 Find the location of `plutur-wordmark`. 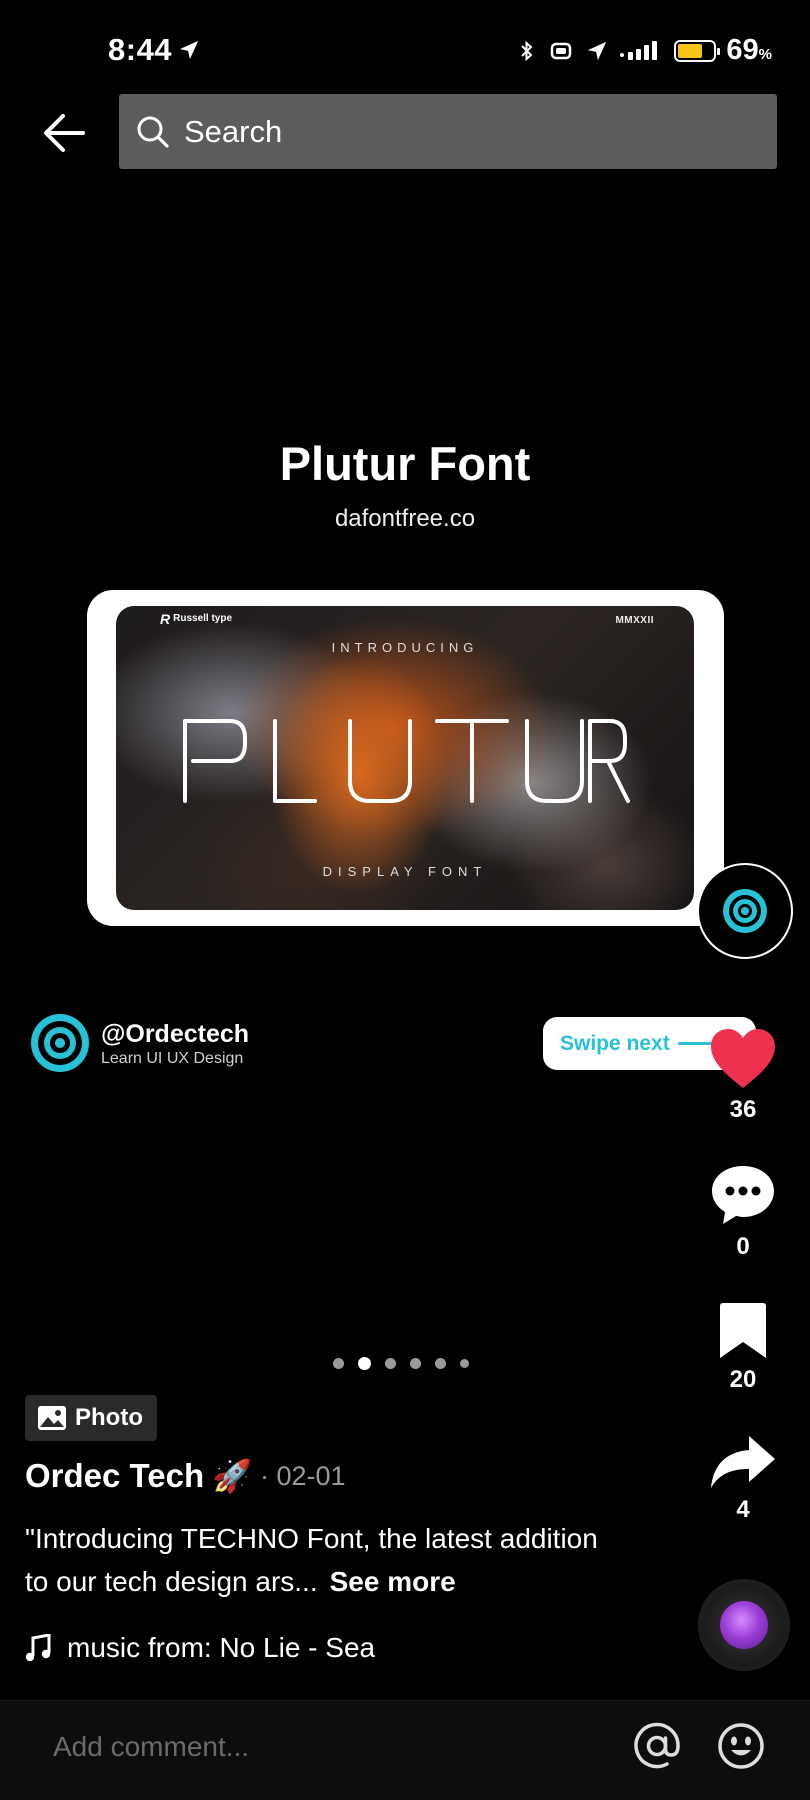

plutur-wordmark is located at coordinates (406, 761).